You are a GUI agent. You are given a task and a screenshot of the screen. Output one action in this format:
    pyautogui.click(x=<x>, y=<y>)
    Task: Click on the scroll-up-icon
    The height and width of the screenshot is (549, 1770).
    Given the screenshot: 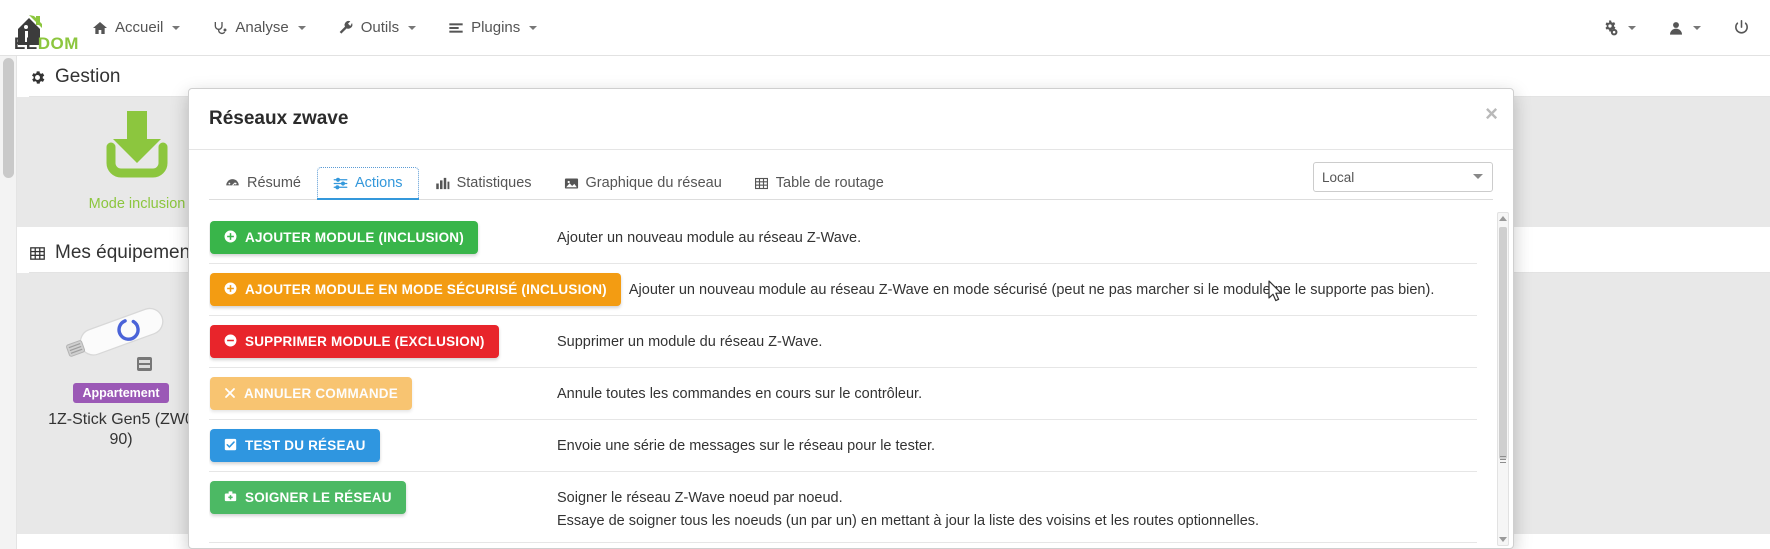 What is the action you would take?
    pyautogui.click(x=1503, y=218)
    